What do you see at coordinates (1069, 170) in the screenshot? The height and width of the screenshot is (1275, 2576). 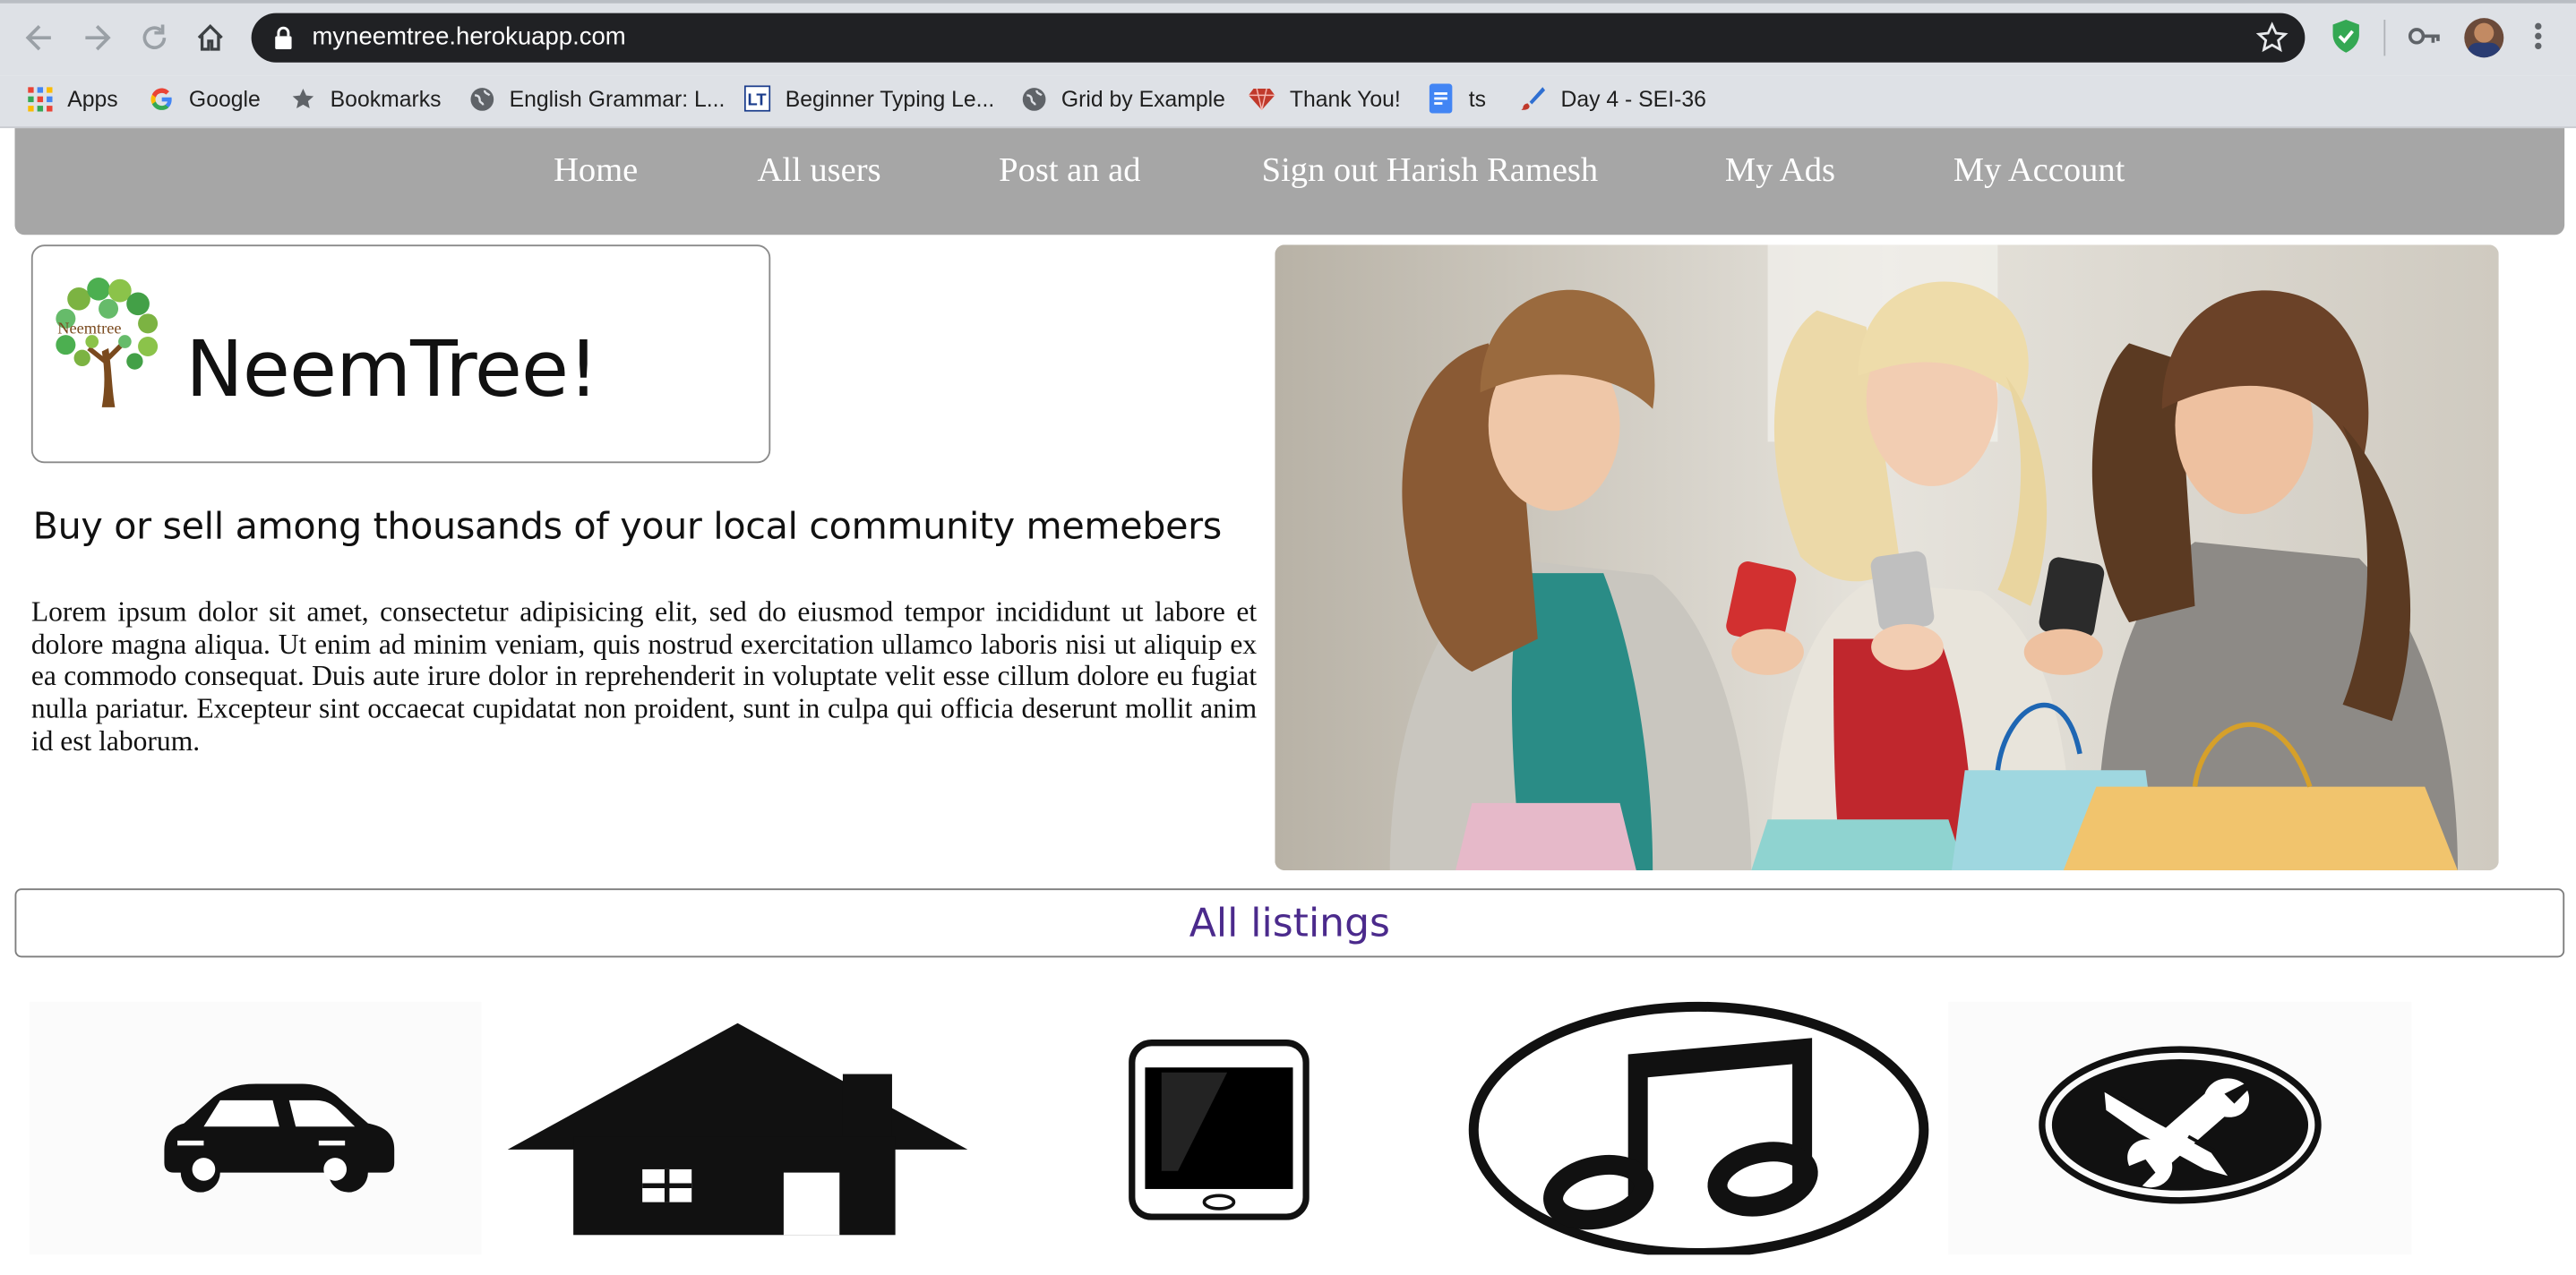 I see `nav-post-ad-link: Post an ad` at bounding box center [1069, 170].